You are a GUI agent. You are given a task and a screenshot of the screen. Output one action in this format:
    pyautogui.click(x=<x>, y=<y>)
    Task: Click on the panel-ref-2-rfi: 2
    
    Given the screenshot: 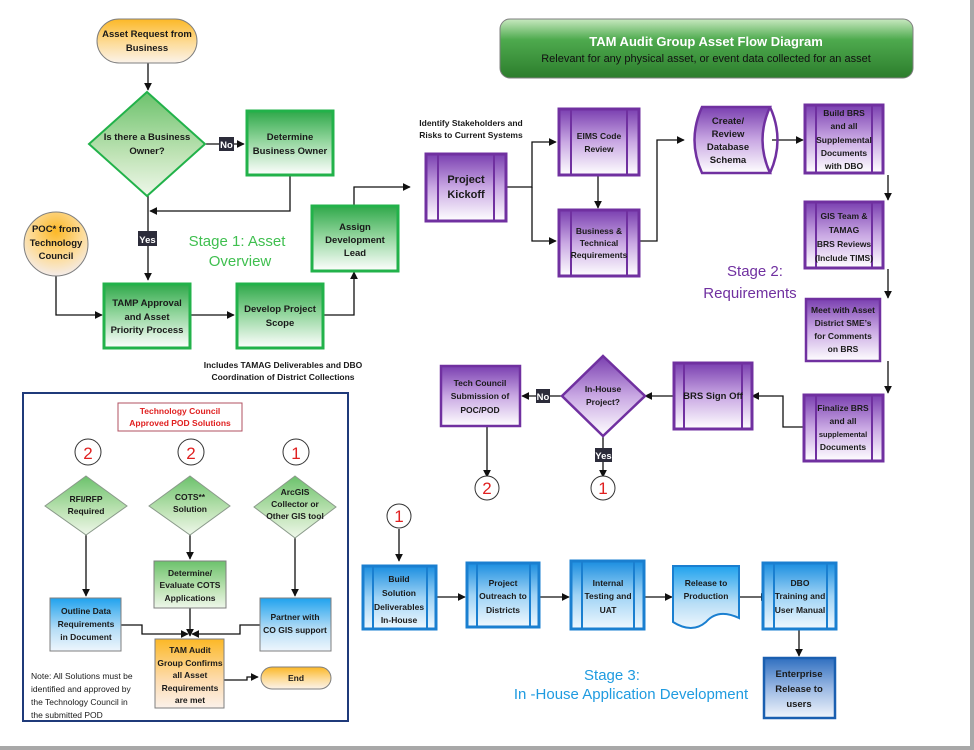 What is the action you would take?
    pyautogui.click(x=88, y=452)
    